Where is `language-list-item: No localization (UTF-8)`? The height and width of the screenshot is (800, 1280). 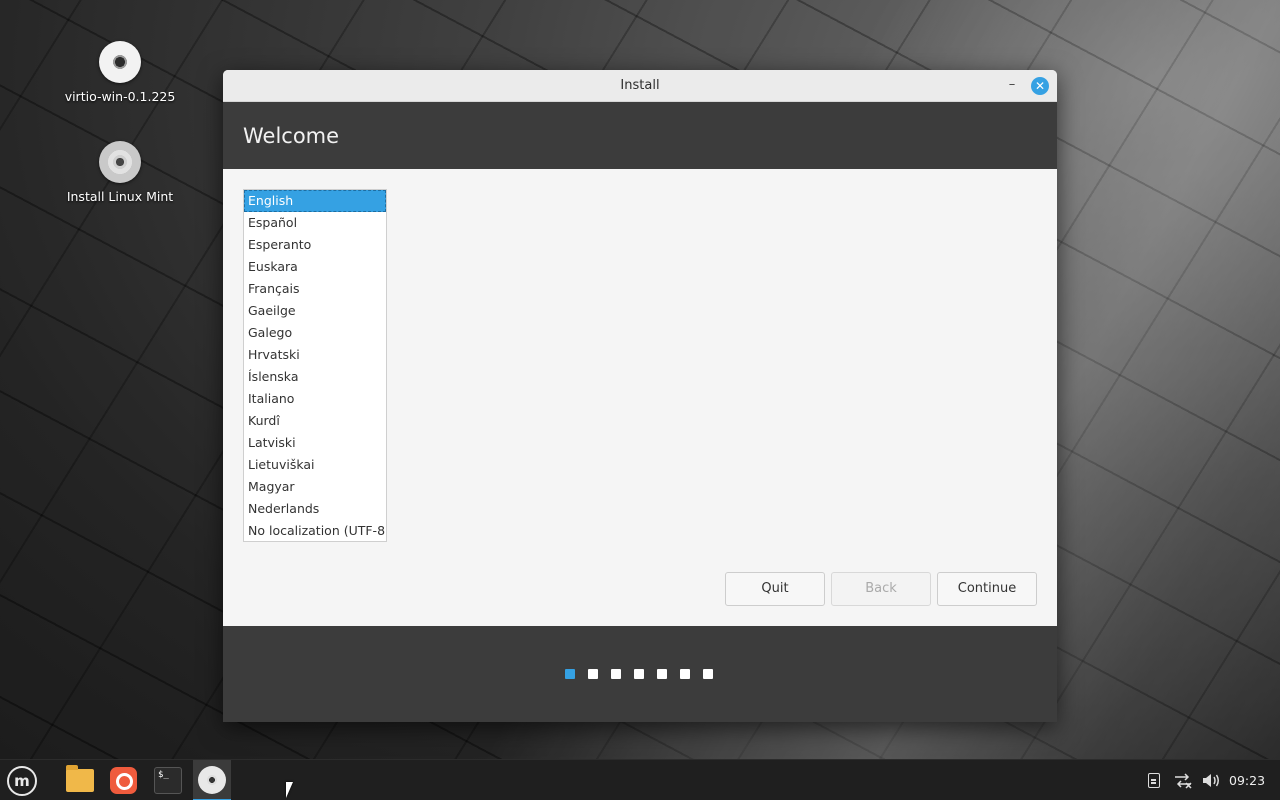 language-list-item: No localization (UTF-8) is located at coordinates (315, 530).